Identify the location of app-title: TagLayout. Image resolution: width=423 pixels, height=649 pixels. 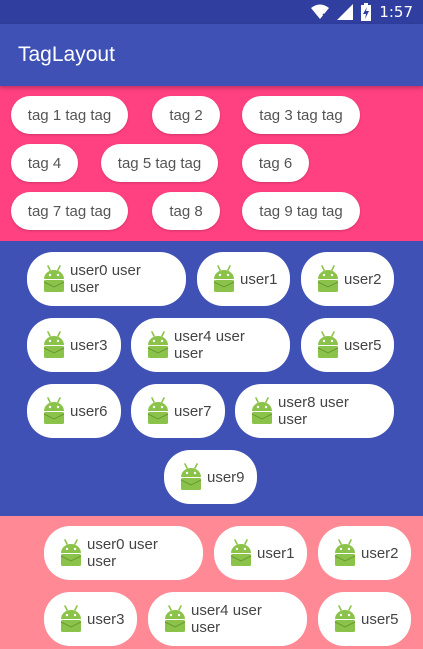
(66, 54).